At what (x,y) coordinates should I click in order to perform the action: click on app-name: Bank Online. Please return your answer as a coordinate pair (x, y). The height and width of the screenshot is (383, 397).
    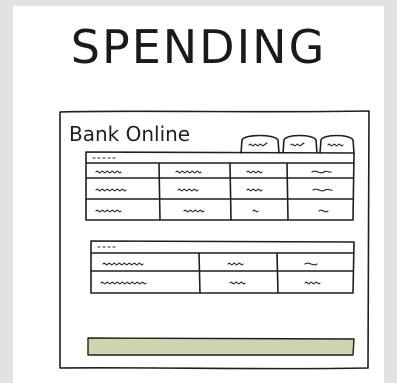
    Looking at the image, I should click on (130, 134).